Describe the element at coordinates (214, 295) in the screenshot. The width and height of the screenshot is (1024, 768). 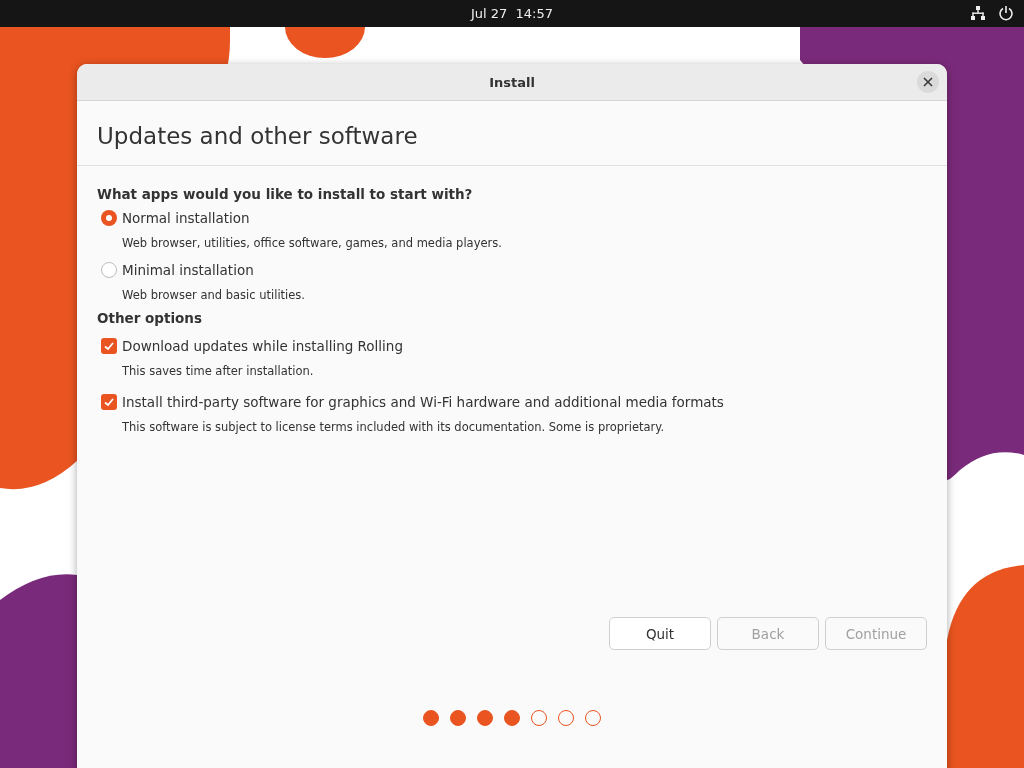
I see `option-description: Web browser and basic utilities.` at that location.